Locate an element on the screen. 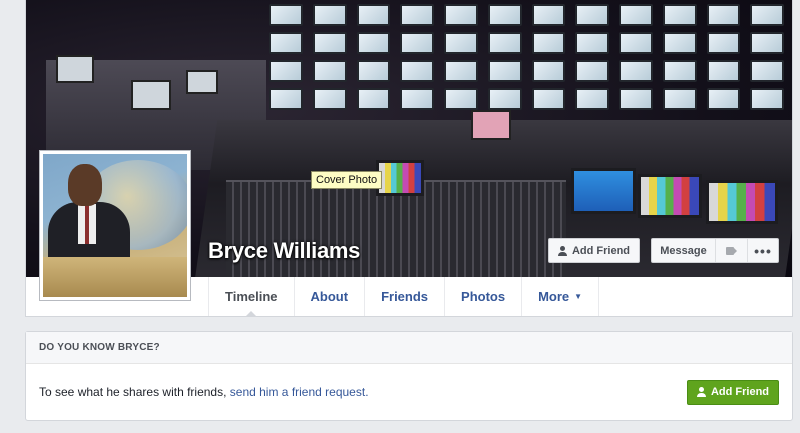  add-friend-label: Add Friend is located at coordinates (601, 250).